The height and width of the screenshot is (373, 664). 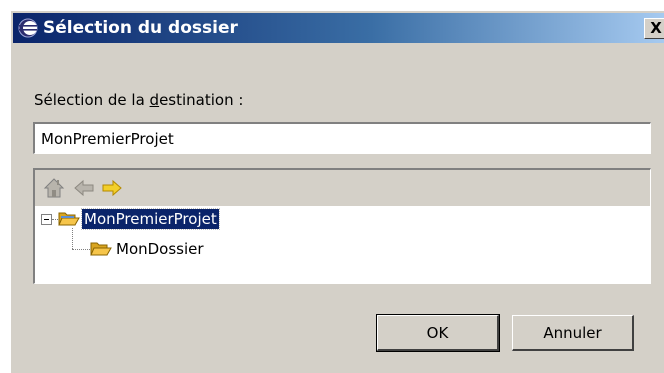 What do you see at coordinates (438, 333) in the screenshot?
I see `ok-button: OK` at bounding box center [438, 333].